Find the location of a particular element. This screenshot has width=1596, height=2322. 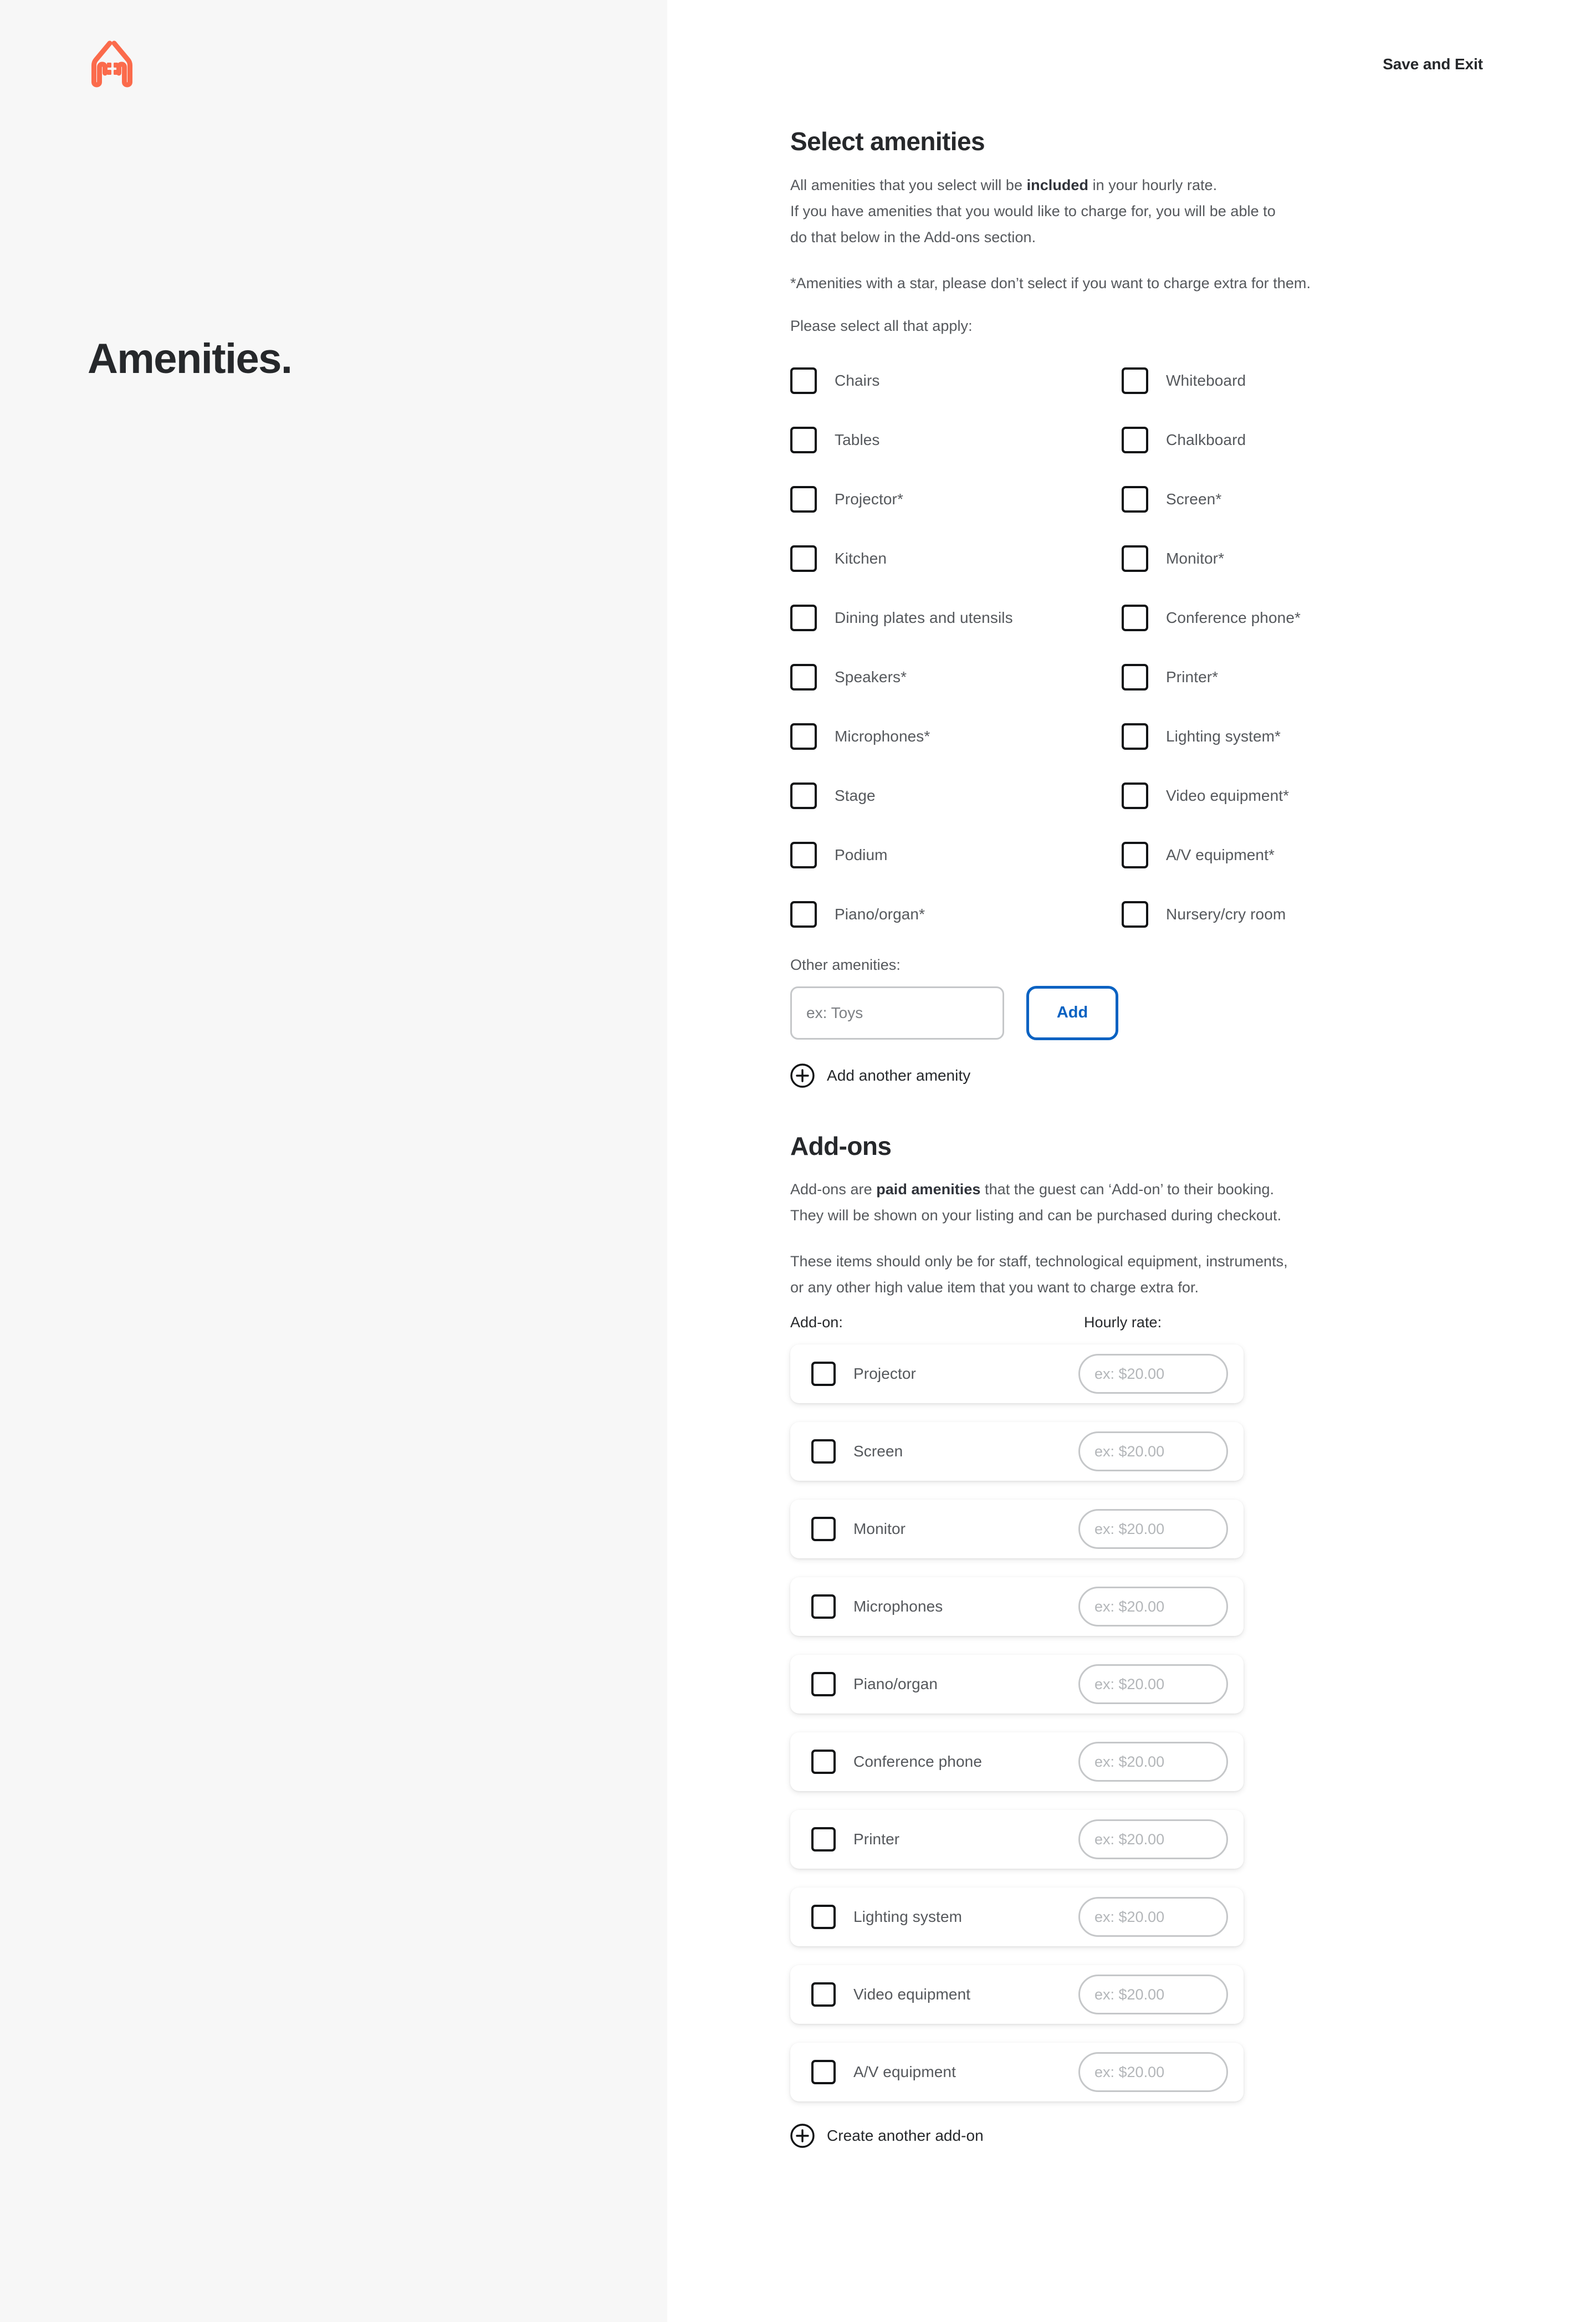

amenity-checkbox-item: Printer* is located at coordinates (1272, 677).